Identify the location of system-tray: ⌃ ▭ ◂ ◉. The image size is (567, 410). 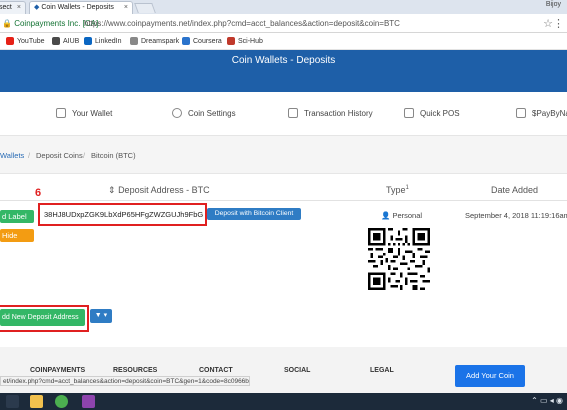
(547, 400).